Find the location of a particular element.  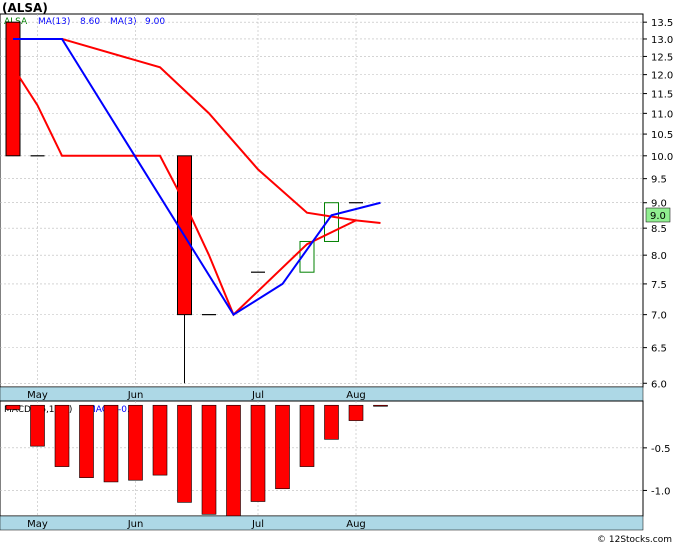

macd-y-axis: -1.0 -0.5 is located at coordinates (657, 470).